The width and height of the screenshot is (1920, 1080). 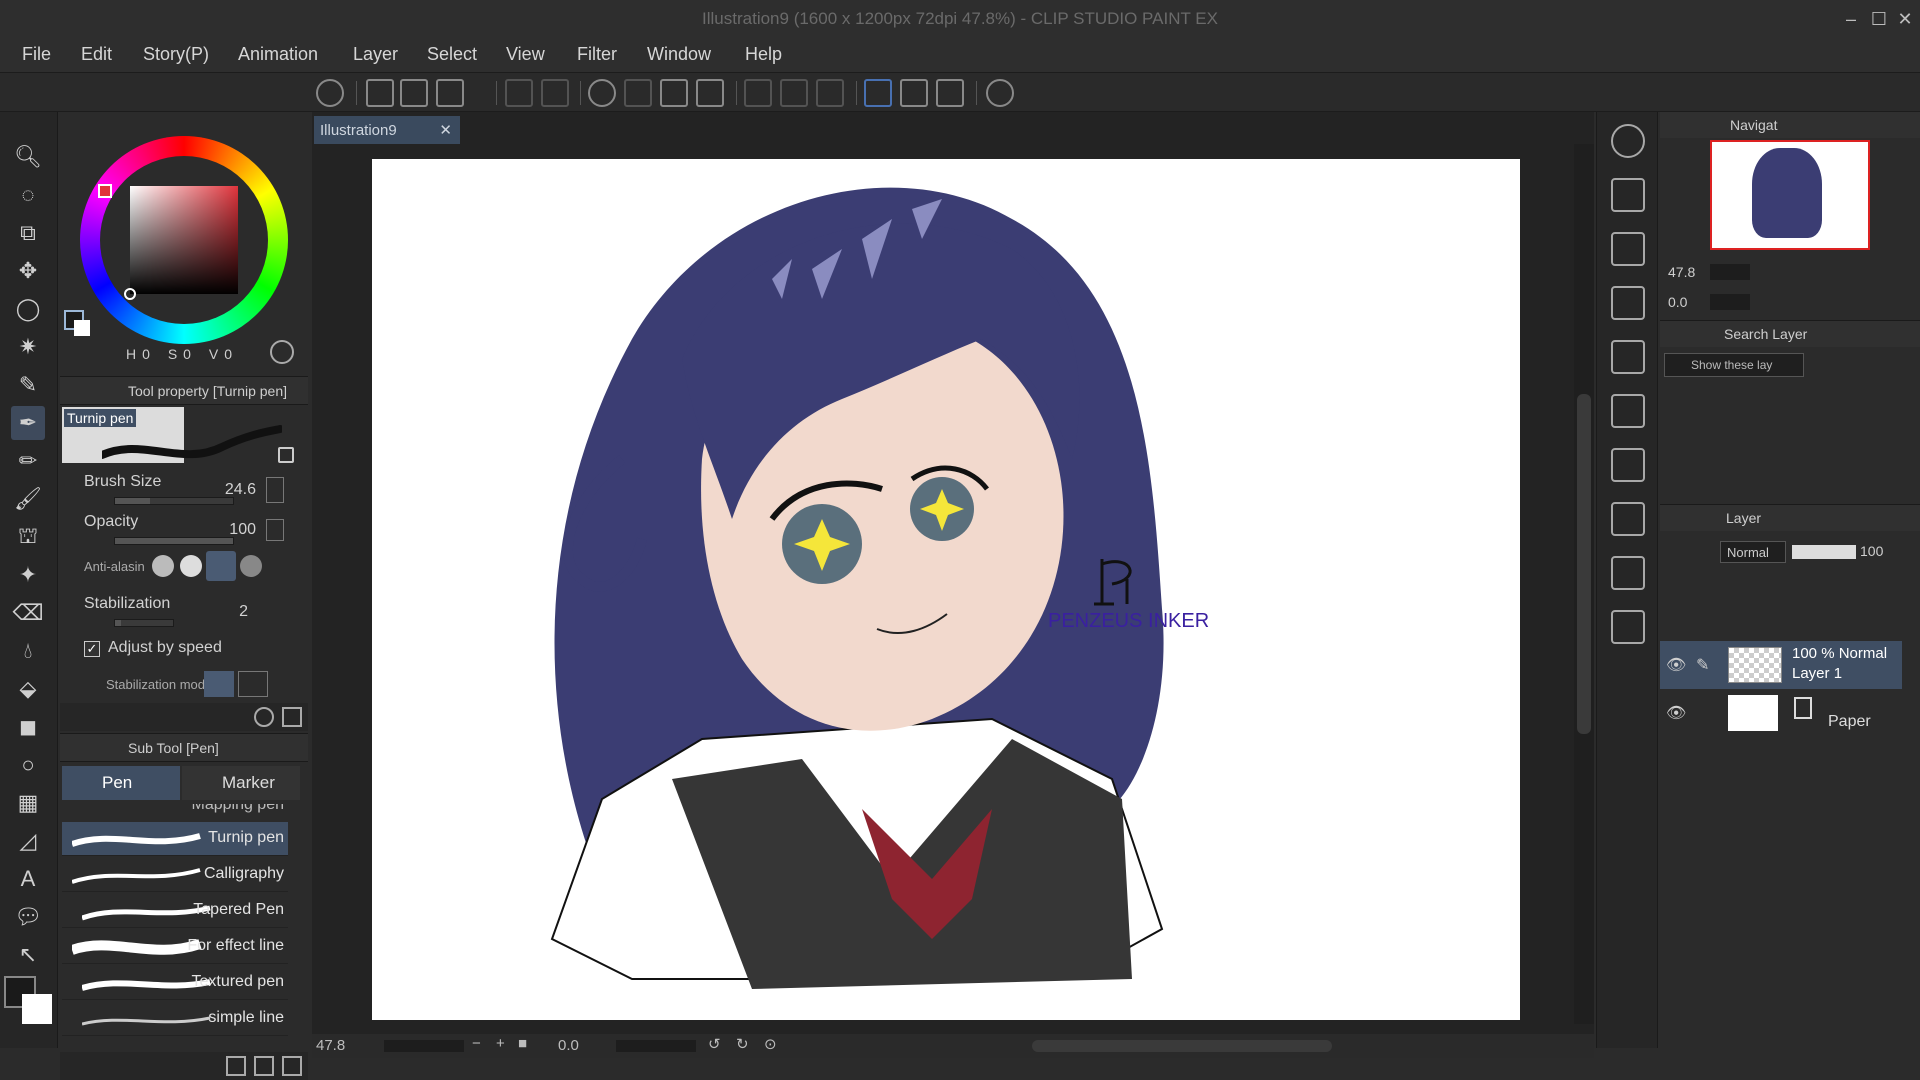 What do you see at coordinates (28, 765) in the screenshot?
I see `figure-tool-icon: ○` at bounding box center [28, 765].